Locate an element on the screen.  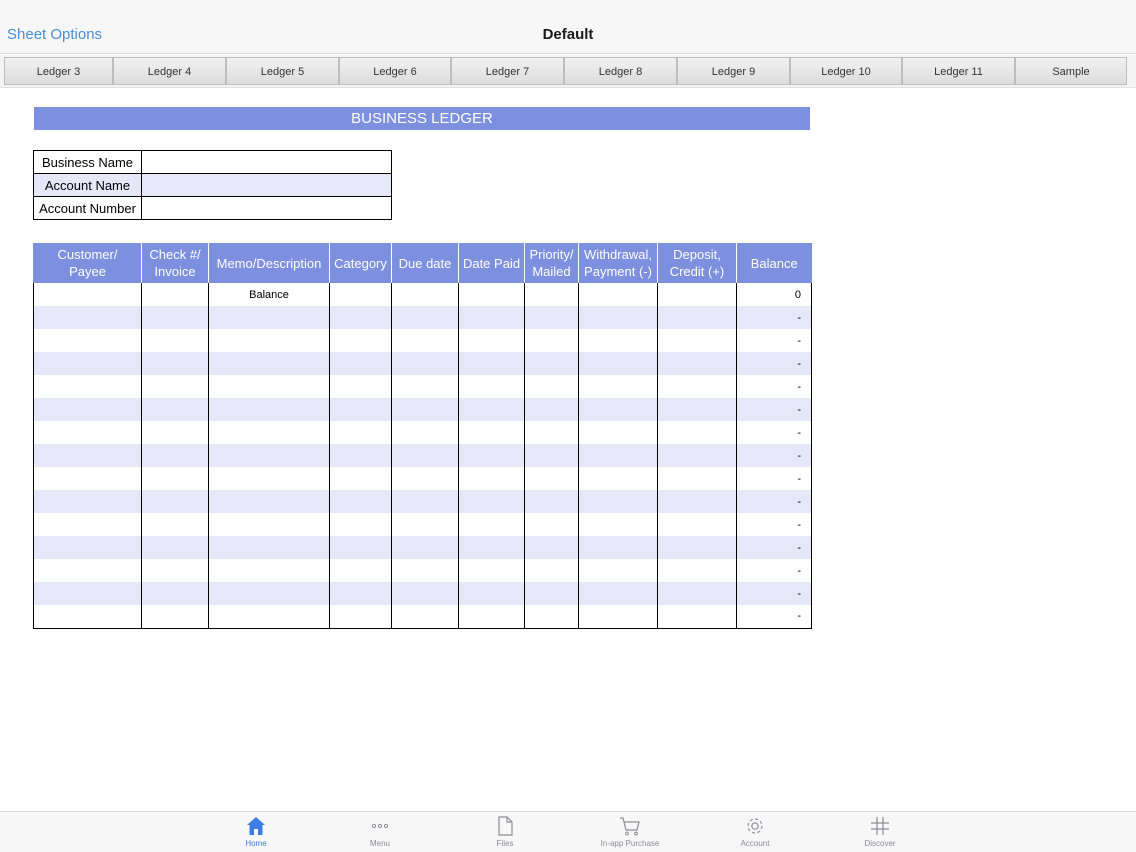
tab-discover: Discover is located at coordinates (880, 831).